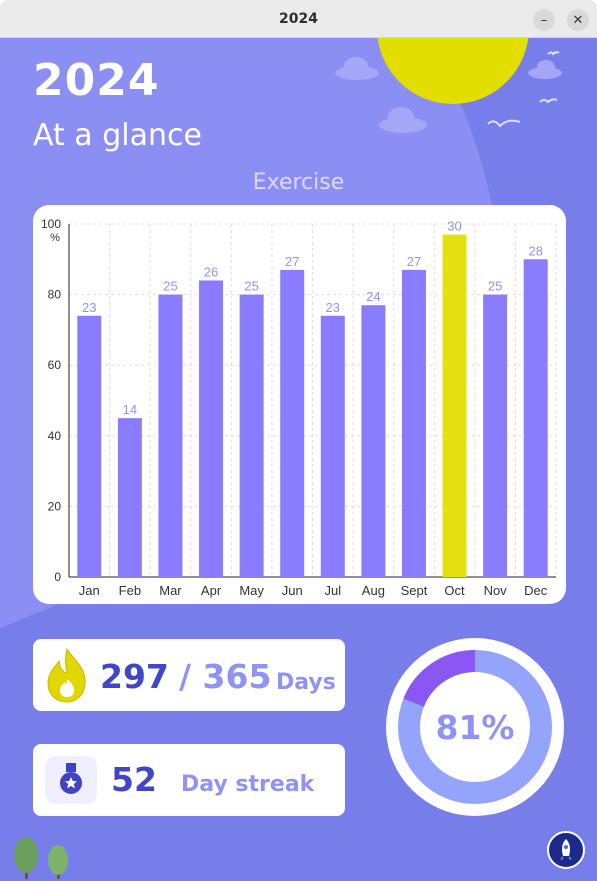 The image size is (597, 881). I want to click on streak-unit-label: Day streak, so click(248, 784).